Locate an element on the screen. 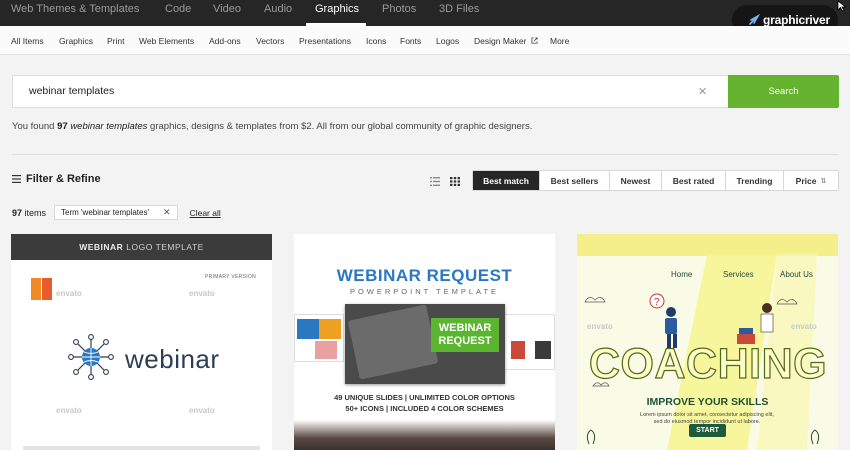 This screenshot has width=850, height=450. divider is located at coordinates (425, 154).